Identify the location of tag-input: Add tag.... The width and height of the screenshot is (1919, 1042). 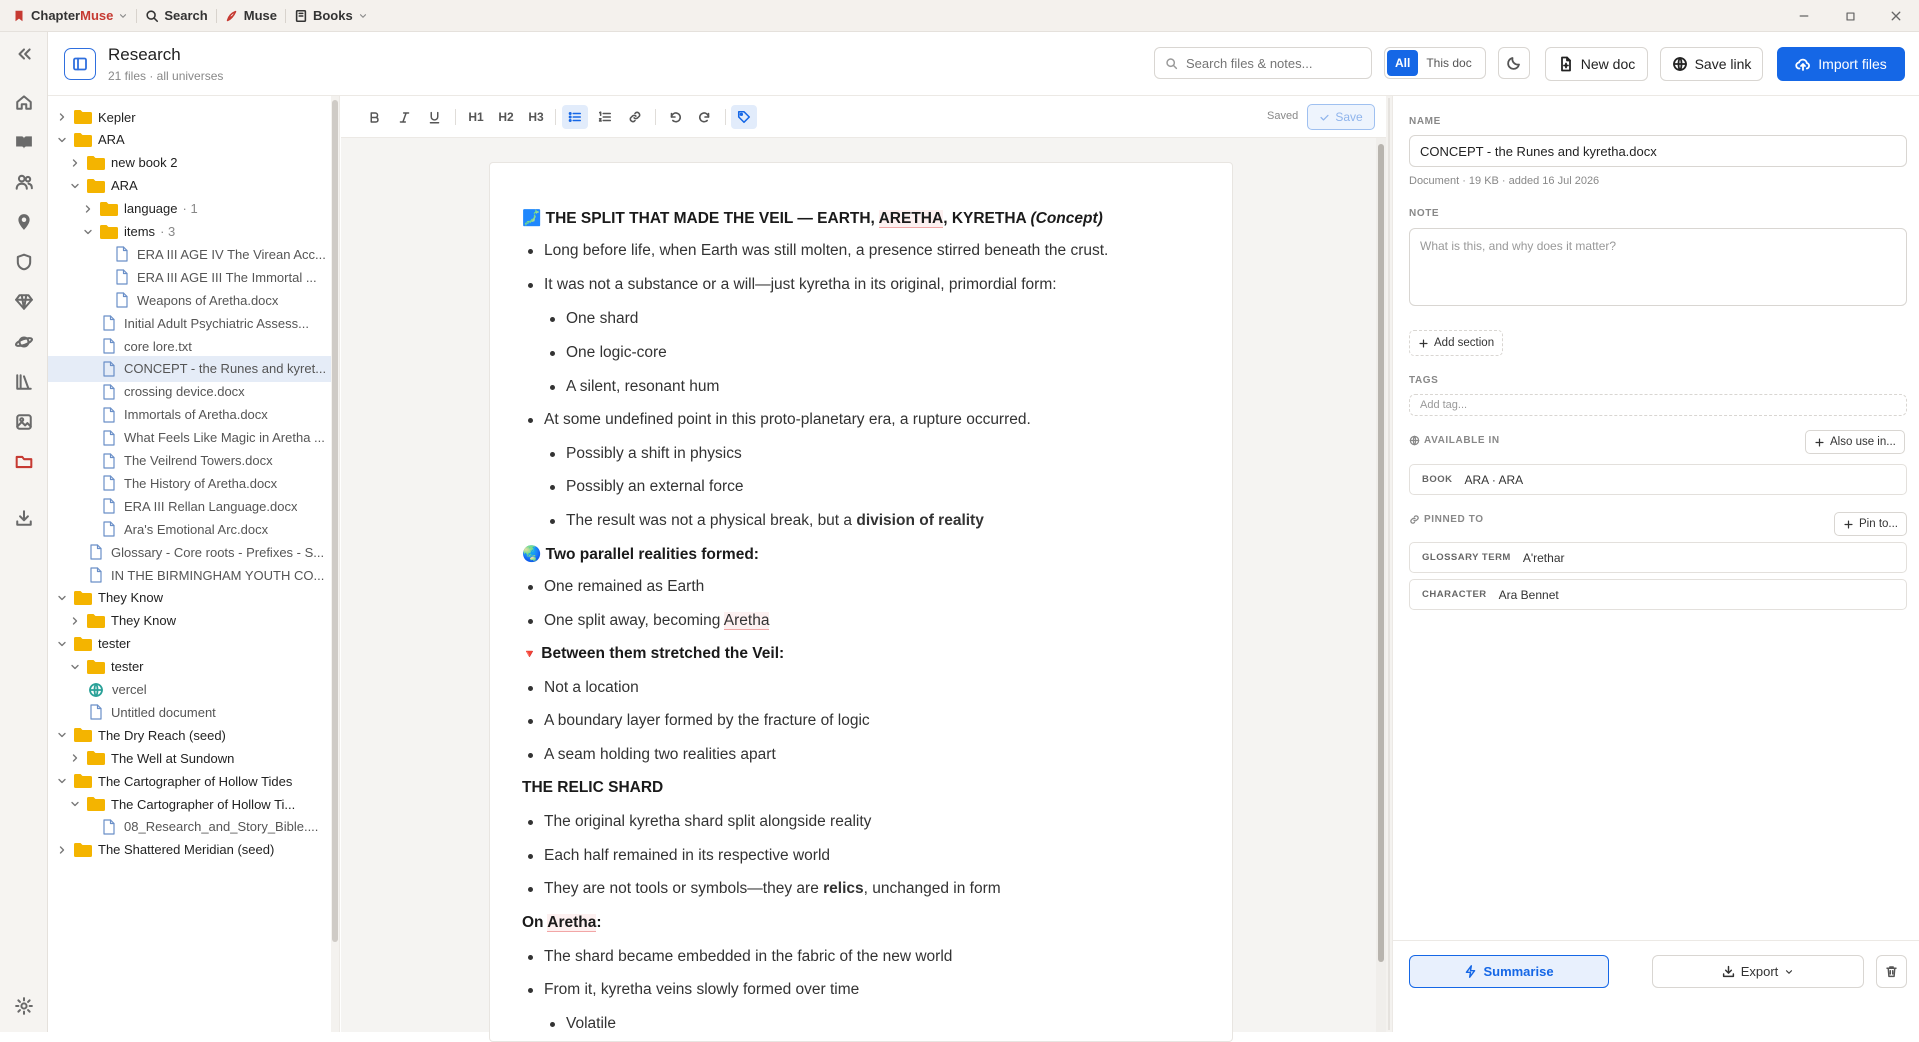
(1658, 405).